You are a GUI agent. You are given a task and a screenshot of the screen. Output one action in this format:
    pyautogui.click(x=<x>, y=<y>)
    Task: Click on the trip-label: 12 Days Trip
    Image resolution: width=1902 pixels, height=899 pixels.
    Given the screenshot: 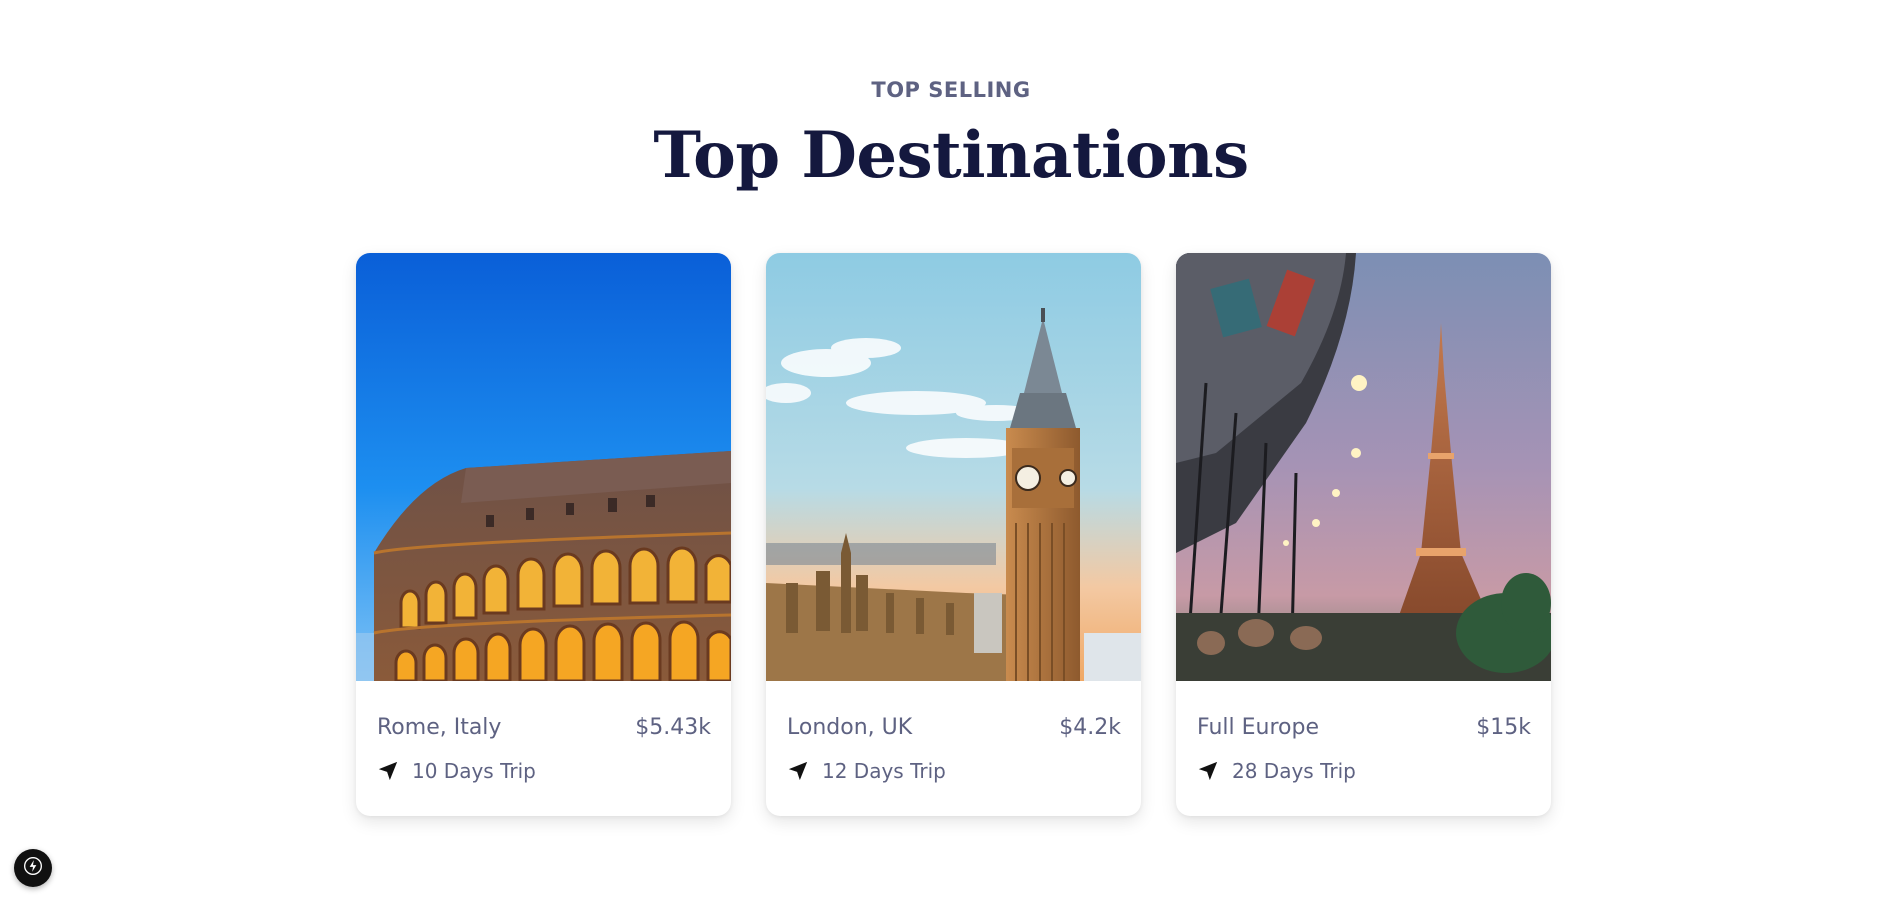 What is the action you would take?
    pyautogui.click(x=884, y=771)
    